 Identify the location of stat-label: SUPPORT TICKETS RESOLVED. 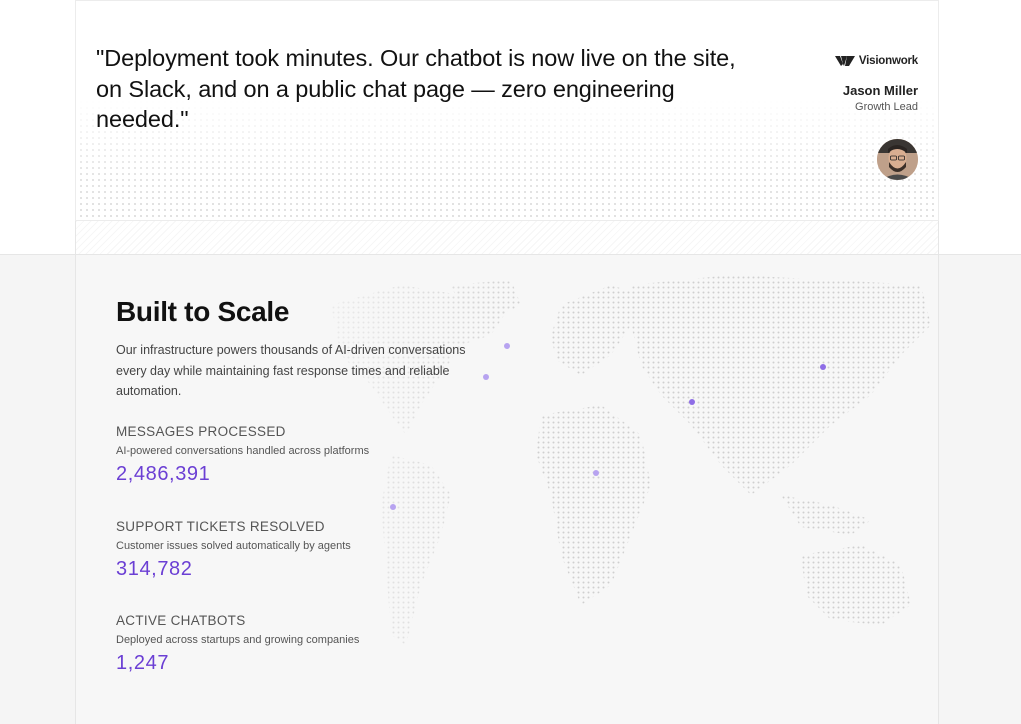
(220, 526).